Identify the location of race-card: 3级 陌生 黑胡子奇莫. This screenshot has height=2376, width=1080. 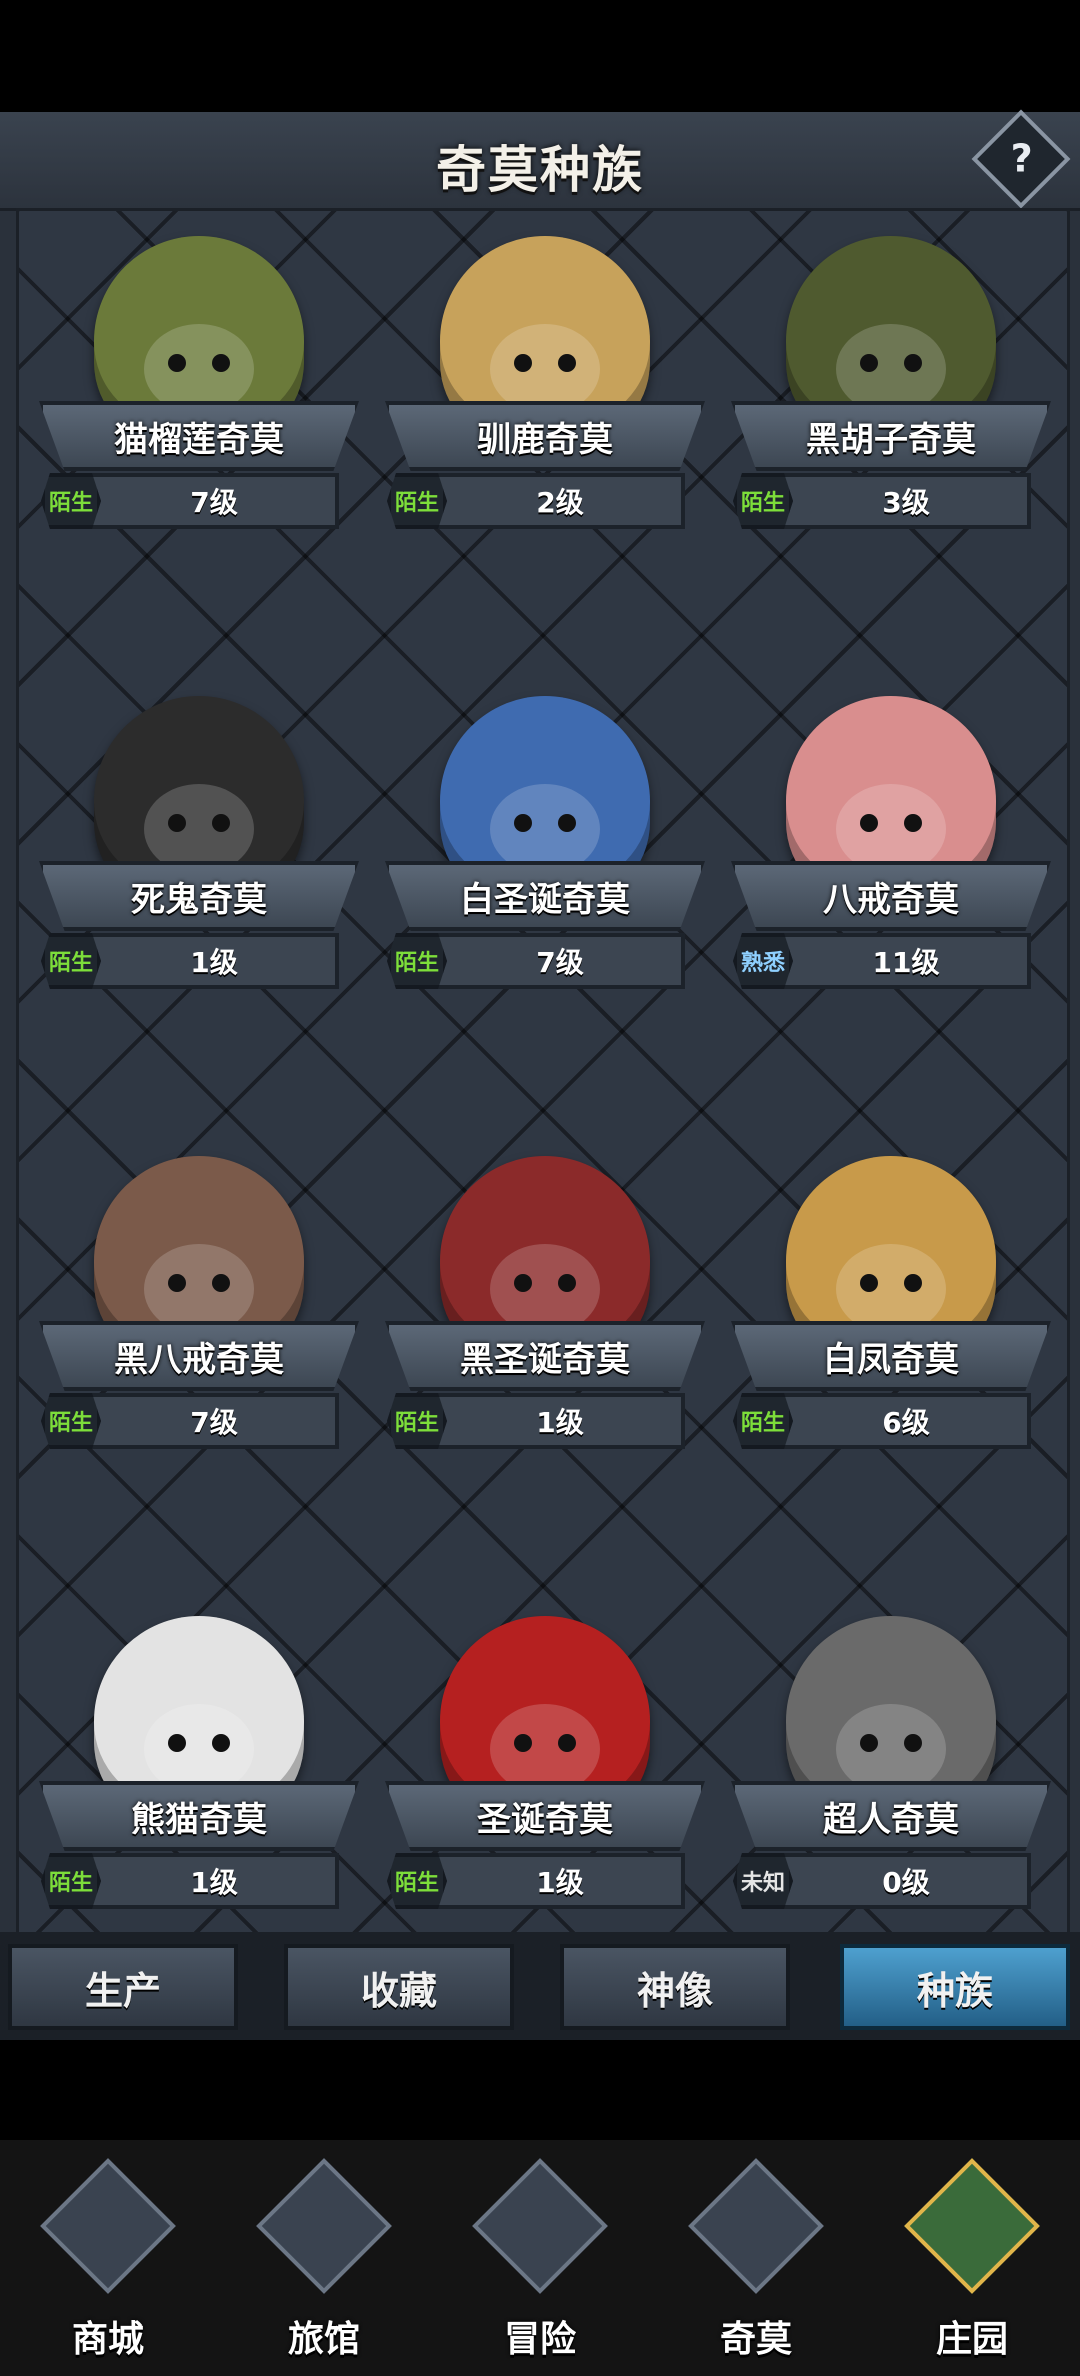
(891, 431).